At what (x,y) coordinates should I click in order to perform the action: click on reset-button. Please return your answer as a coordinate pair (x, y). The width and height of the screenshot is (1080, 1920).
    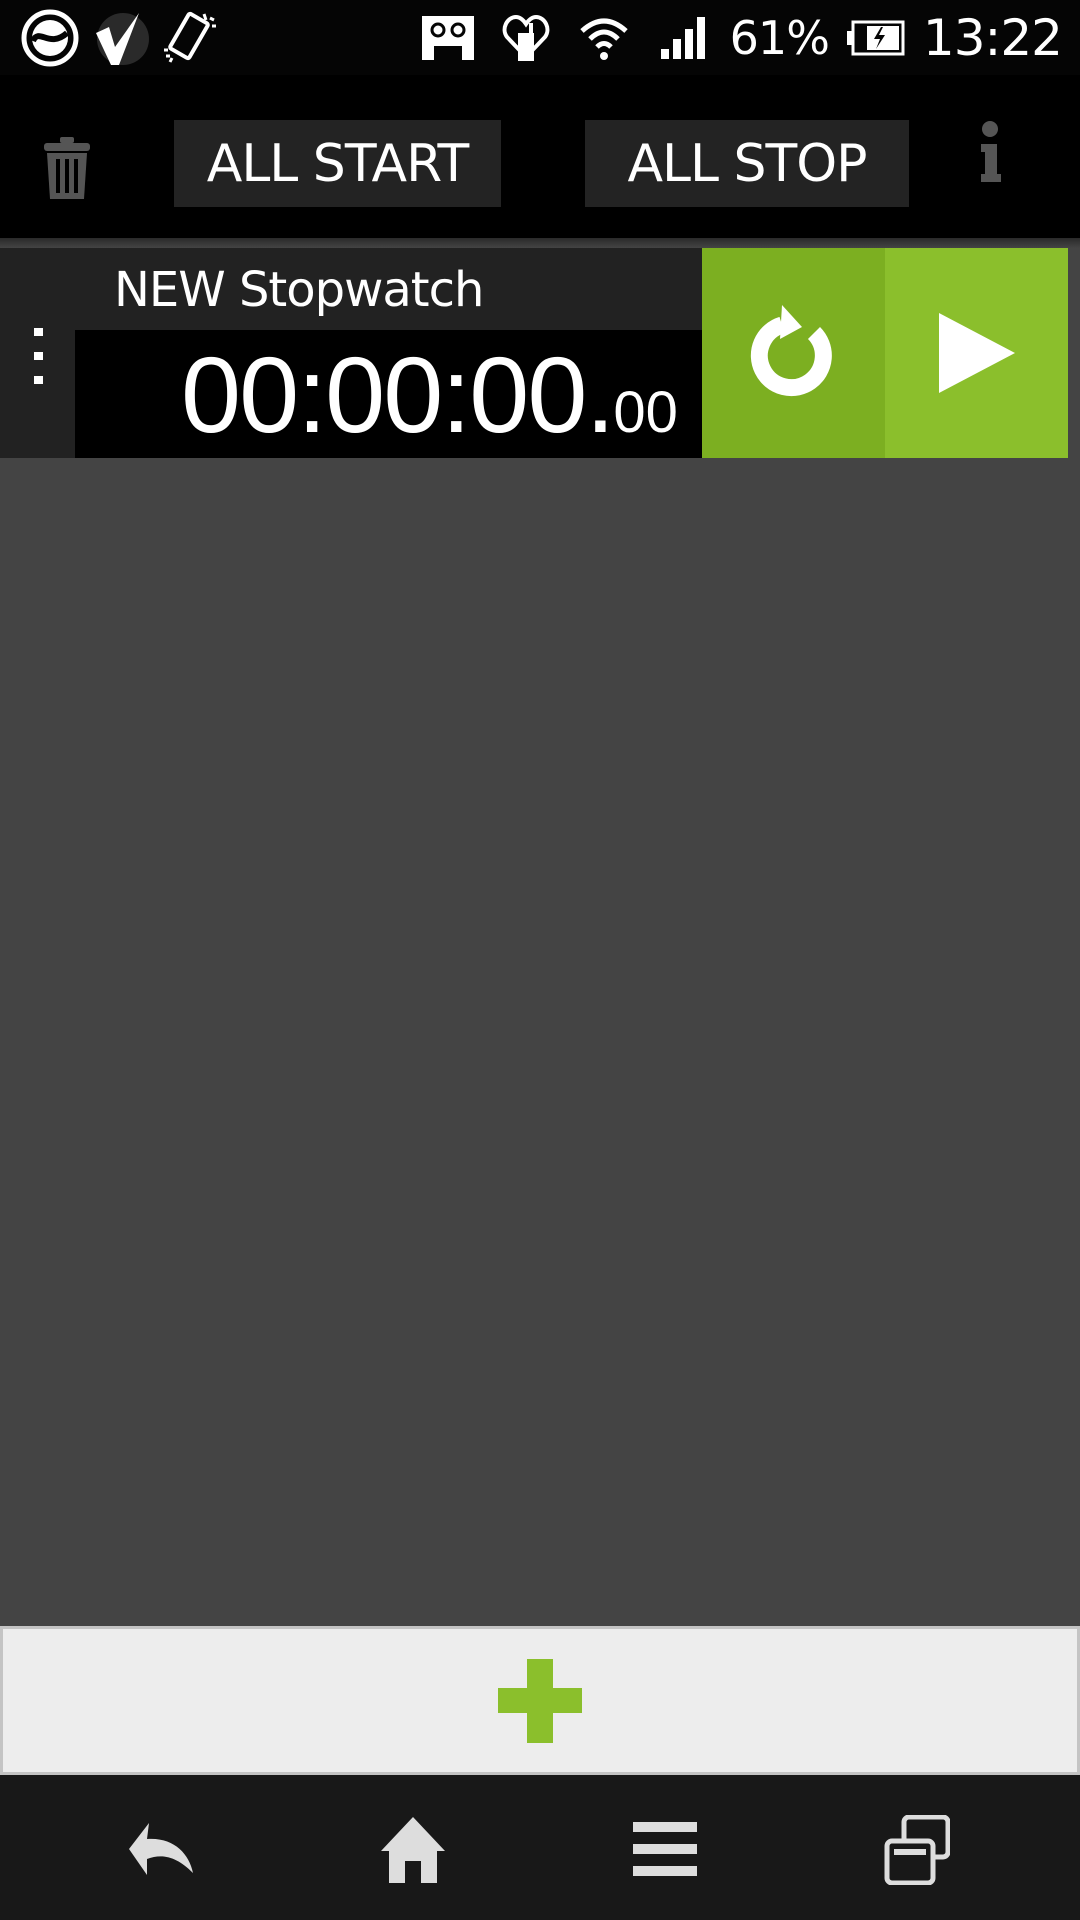
    Looking at the image, I should click on (793, 353).